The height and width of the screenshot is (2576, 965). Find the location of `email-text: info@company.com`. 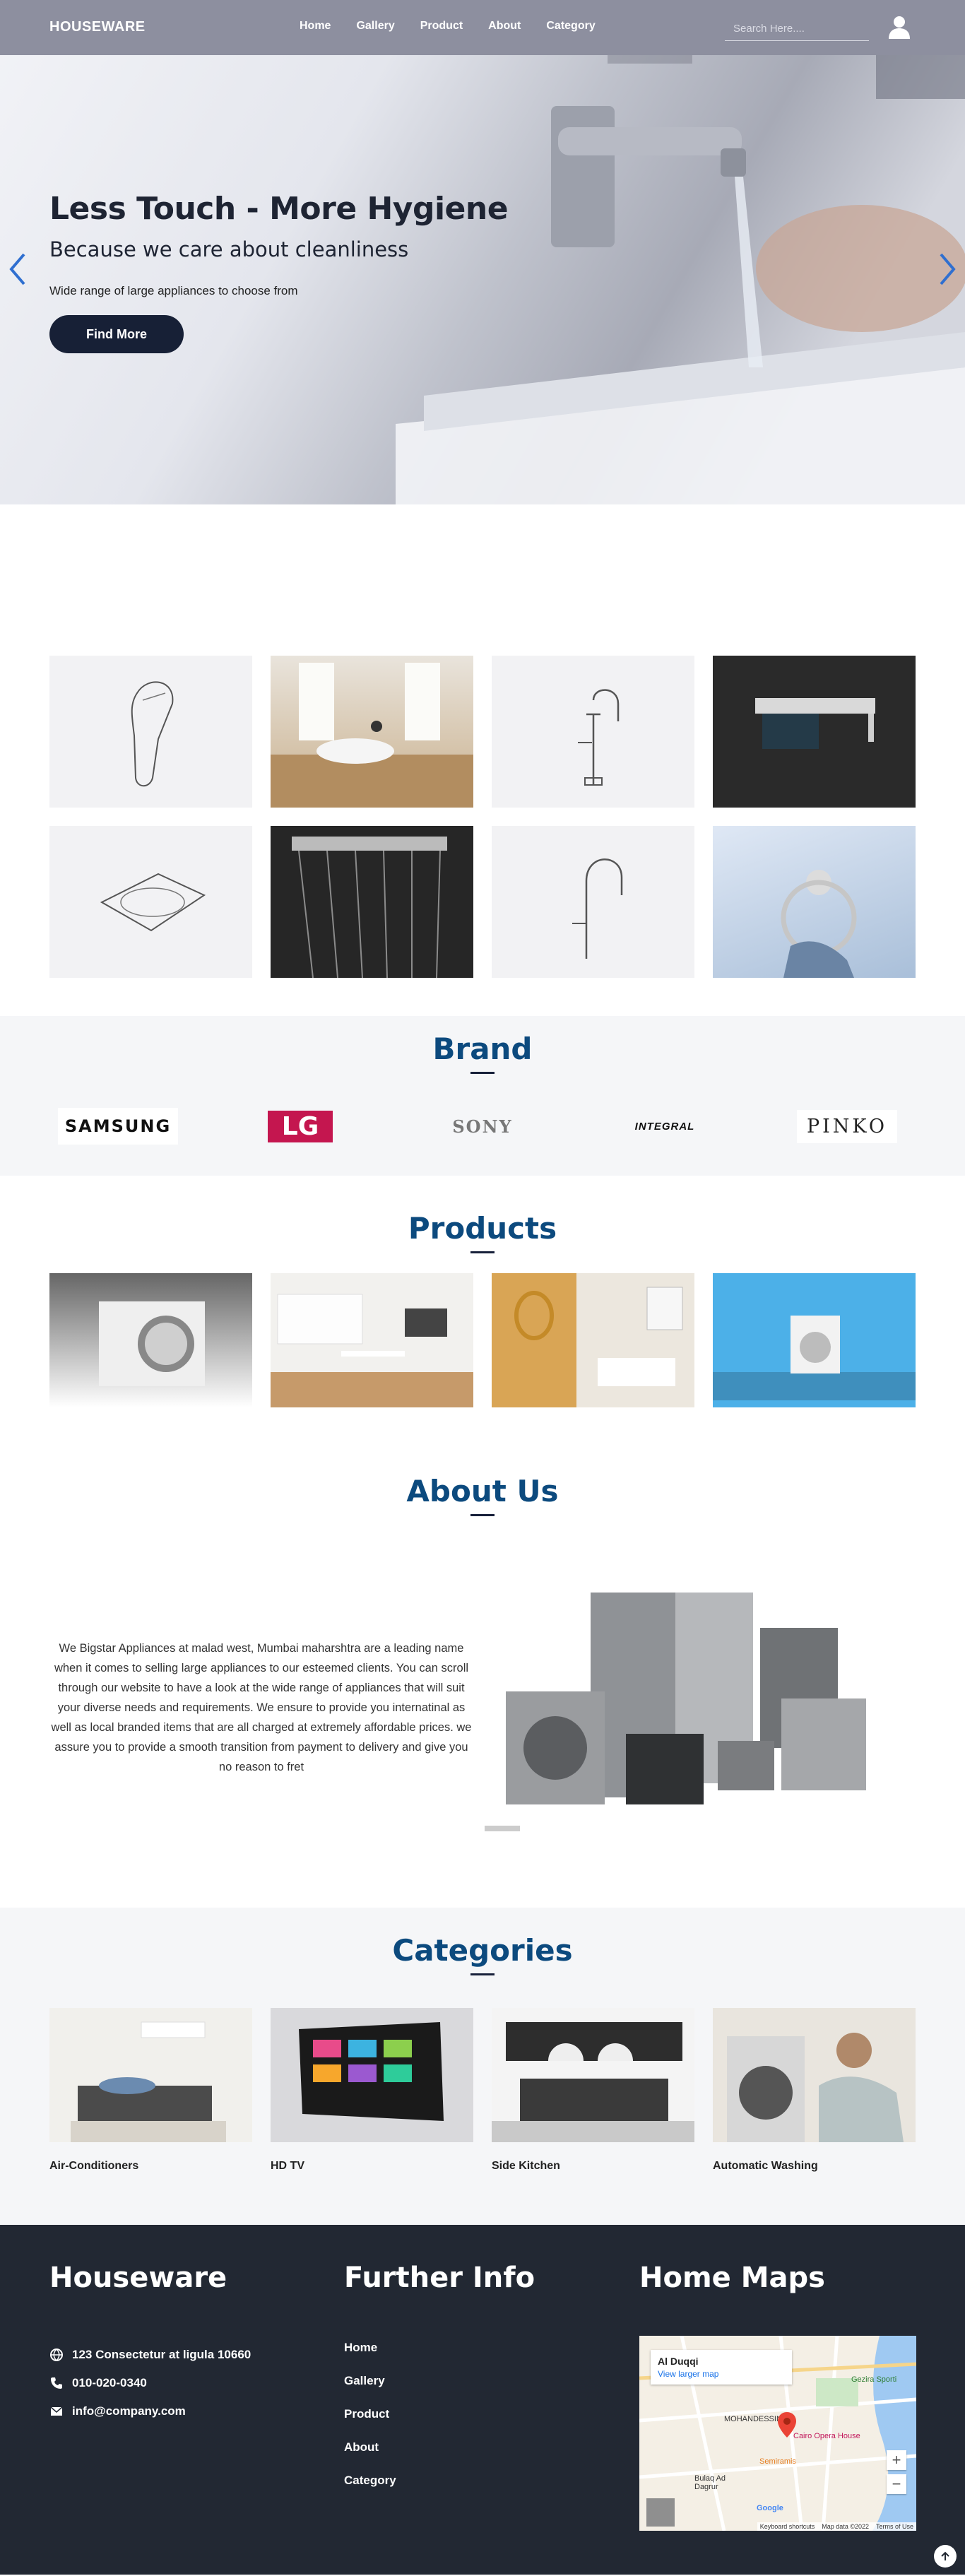

email-text: info@company.com is located at coordinates (129, 2411).